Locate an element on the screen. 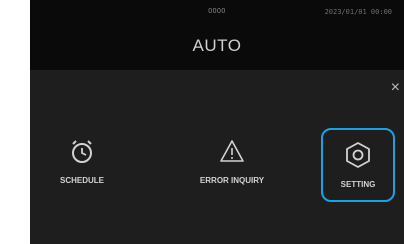 Image resolution: width=404 pixels, height=244 pixels. error-inquiry-button: ERROR INQUIRY is located at coordinates (232, 163).